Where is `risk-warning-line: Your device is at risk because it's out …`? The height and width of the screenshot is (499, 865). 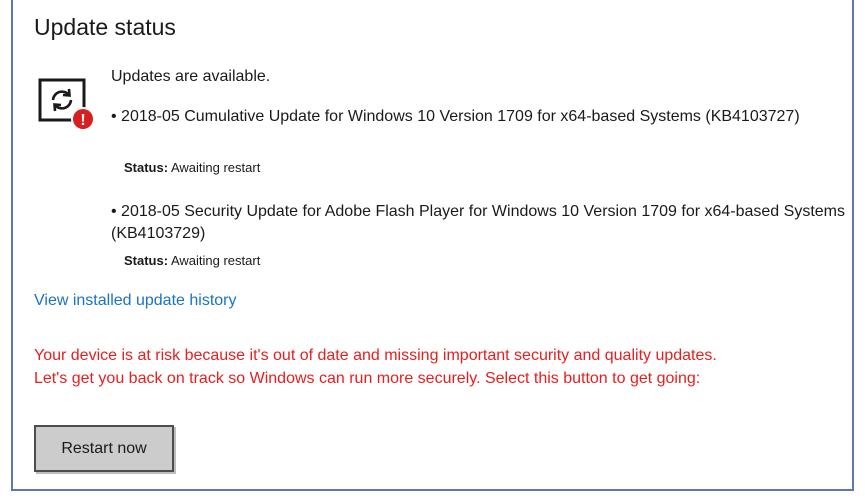
risk-warning-line: Your device is at risk because it's out … is located at coordinates (375, 355).